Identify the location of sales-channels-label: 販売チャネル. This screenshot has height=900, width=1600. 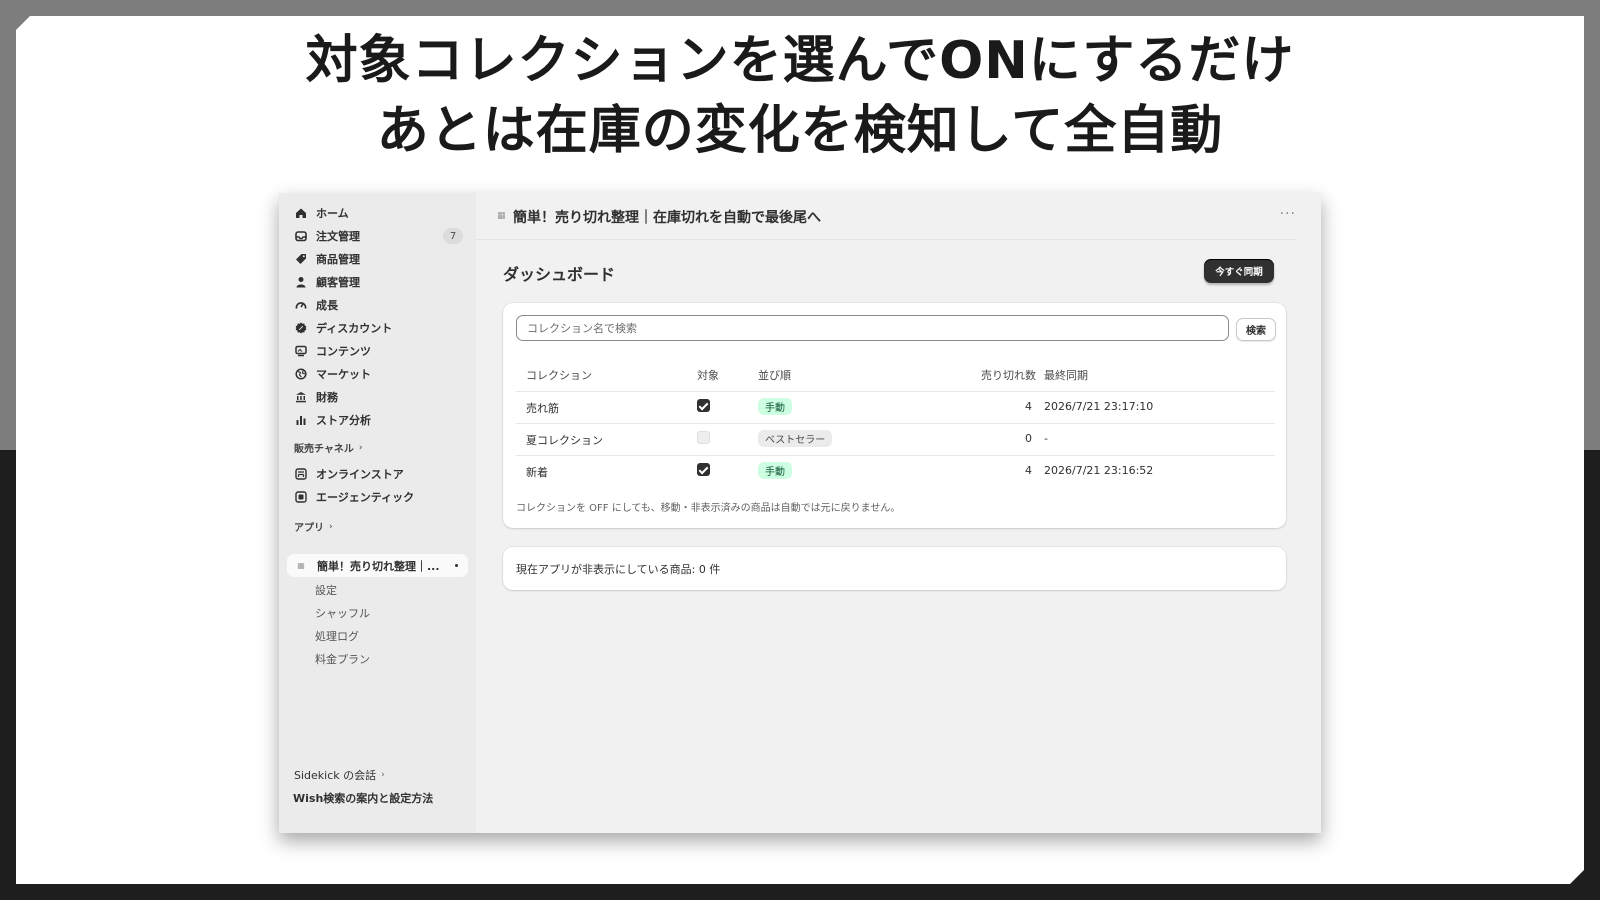
(324, 449).